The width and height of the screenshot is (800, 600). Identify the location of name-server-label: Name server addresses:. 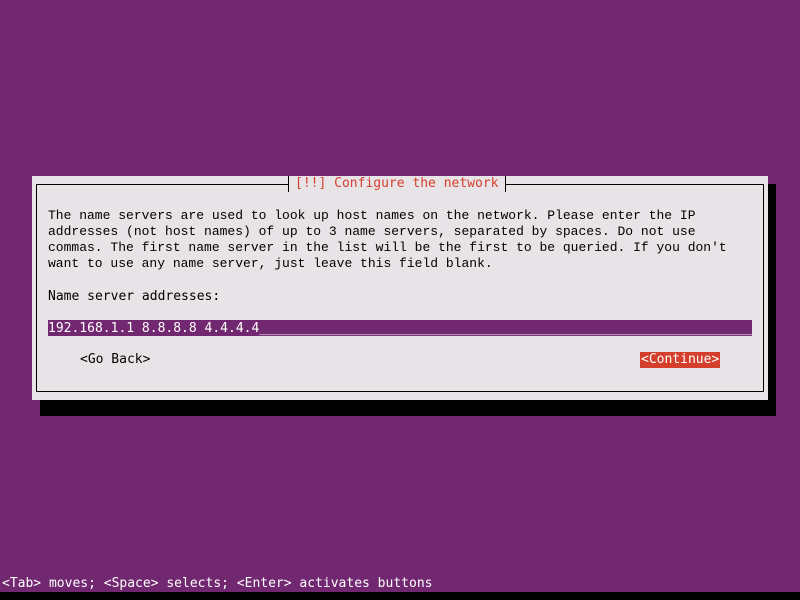
(134, 296).